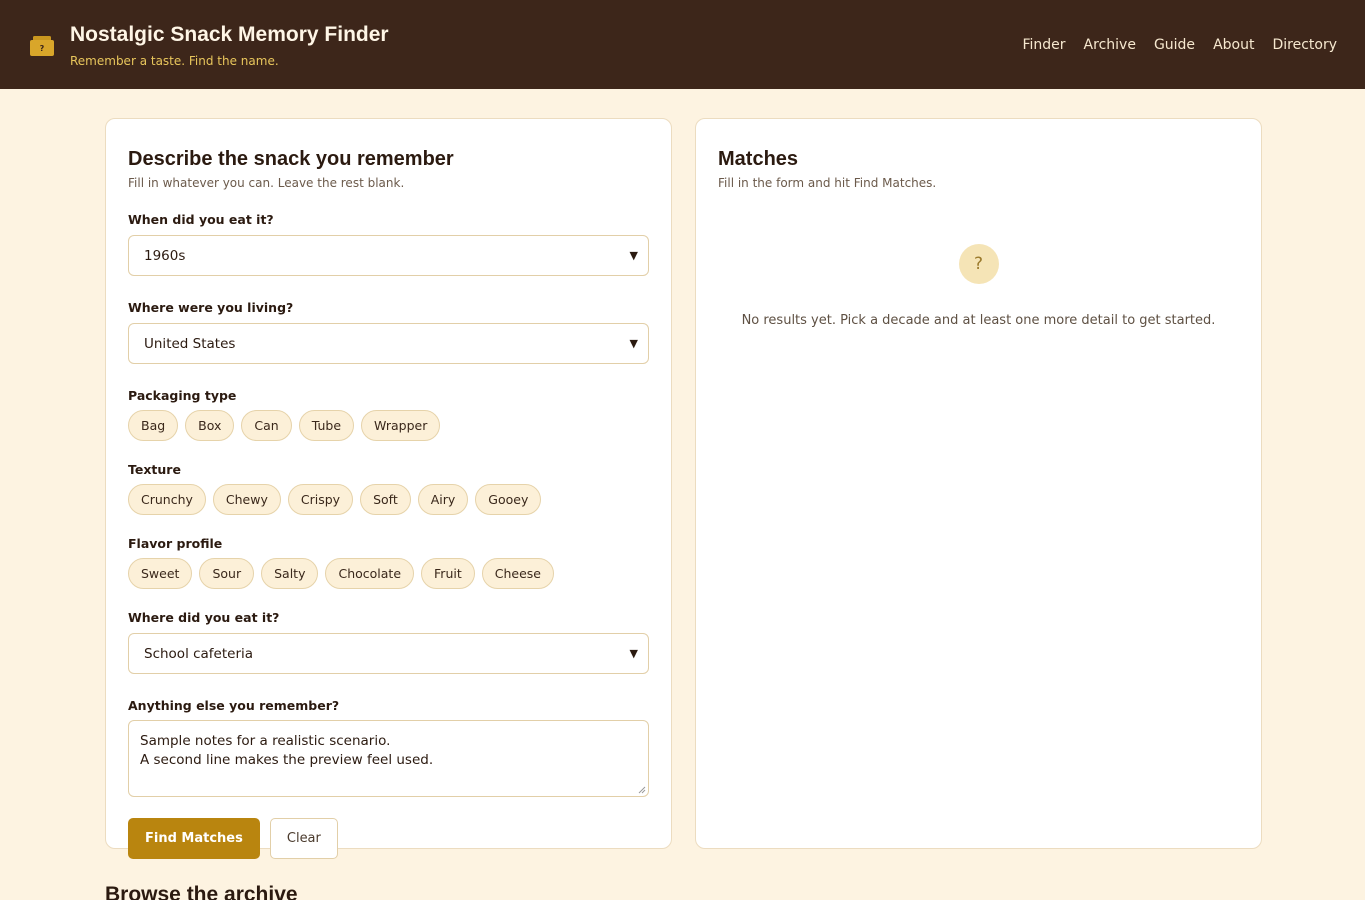  What do you see at coordinates (194, 838) in the screenshot?
I see `find-matches-button: Find Matches` at bounding box center [194, 838].